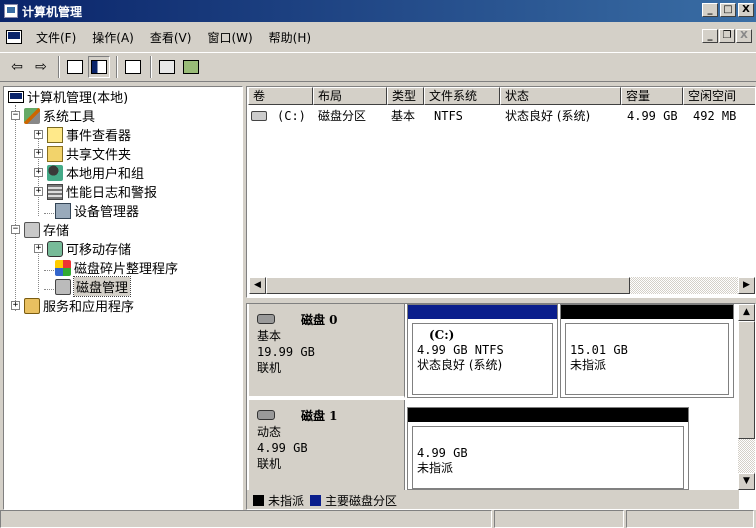 The image size is (756, 528). I want to click on partition-c: (C:) 4.99 GB NTFS 状态良好 (系统), so click(482, 351).